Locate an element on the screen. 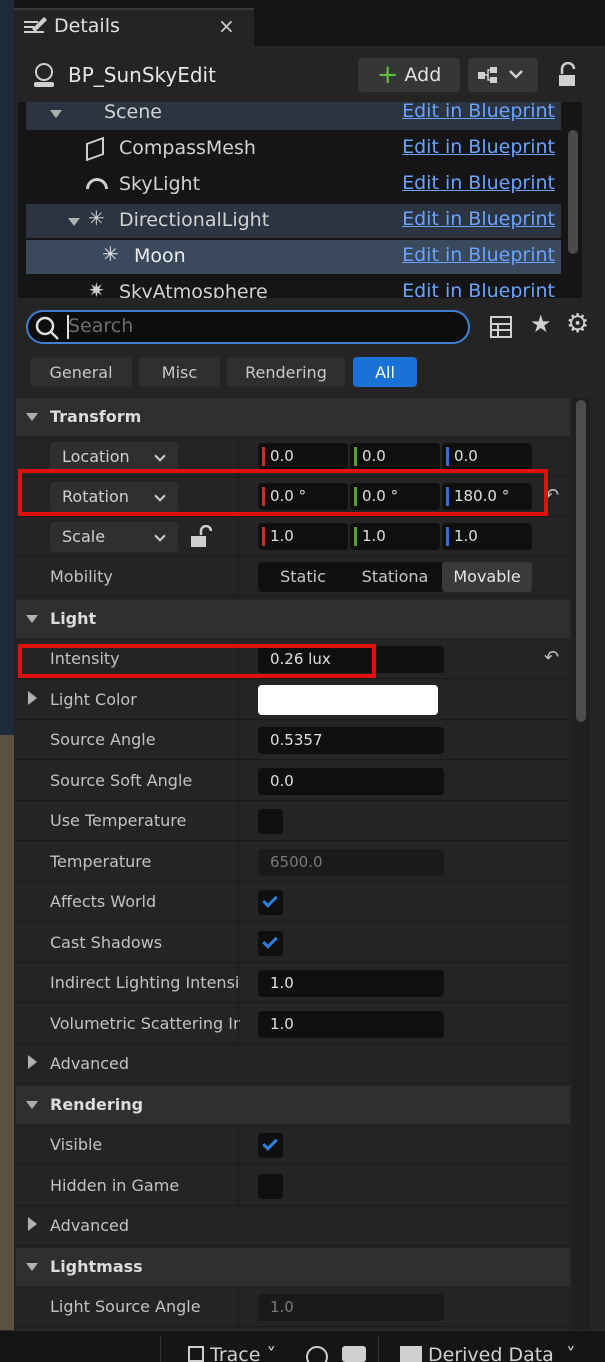 This screenshot has width=605, height=1362. location-mode-dropdown: Location is located at coordinates (114, 457).